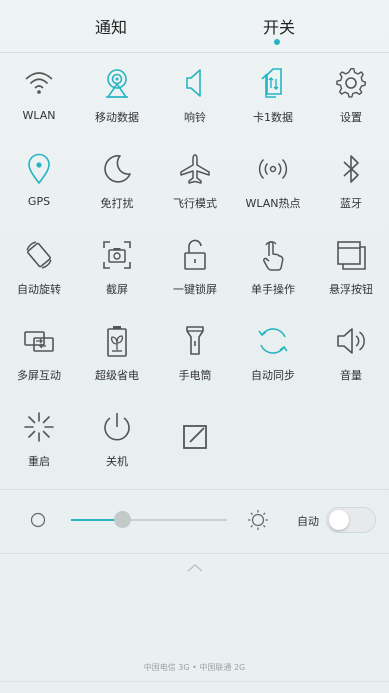  What do you see at coordinates (273, 255) in the screenshot?
I see `hand-icon` at bounding box center [273, 255].